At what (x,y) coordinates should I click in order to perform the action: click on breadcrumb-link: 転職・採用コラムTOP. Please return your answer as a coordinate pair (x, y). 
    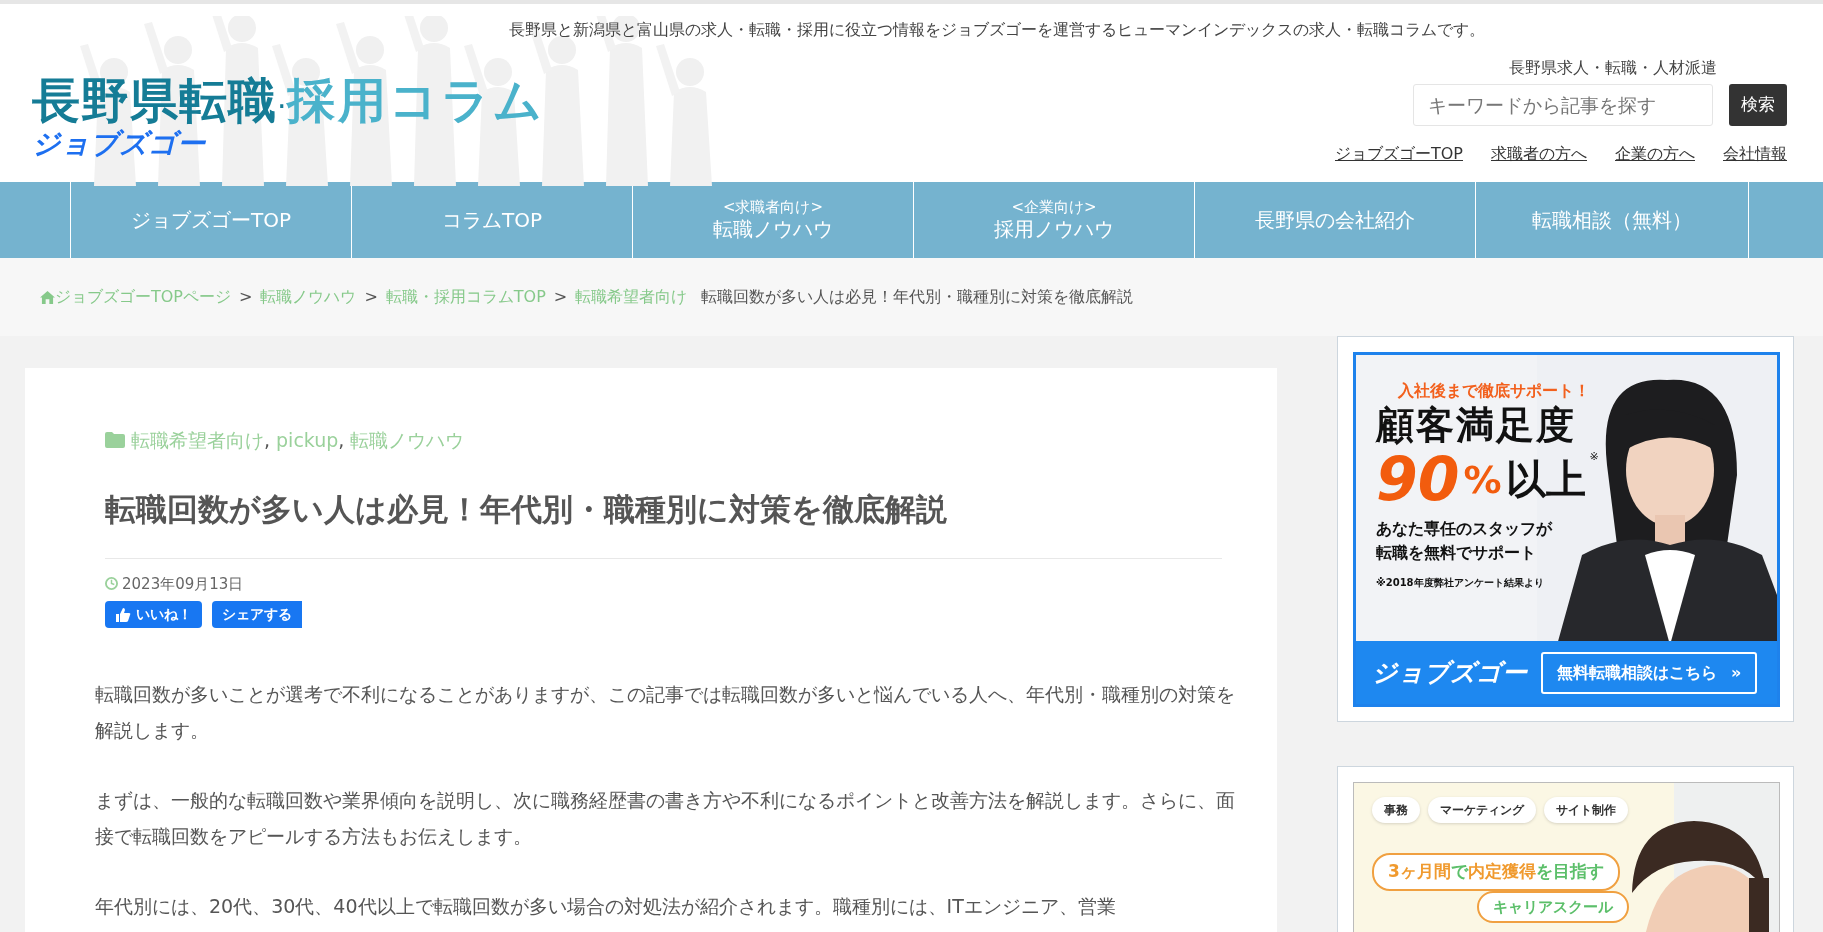
    Looking at the image, I should click on (465, 297).